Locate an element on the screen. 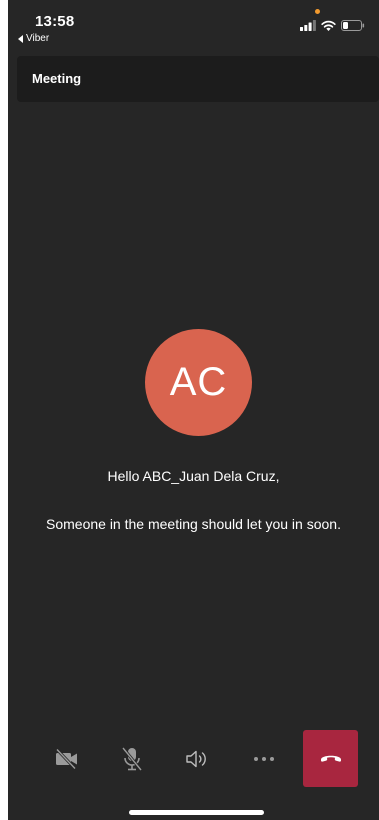 Image resolution: width=379 pixels, height=820 pixels. mic-in-use-indicator is located at coordinates (317, 11).